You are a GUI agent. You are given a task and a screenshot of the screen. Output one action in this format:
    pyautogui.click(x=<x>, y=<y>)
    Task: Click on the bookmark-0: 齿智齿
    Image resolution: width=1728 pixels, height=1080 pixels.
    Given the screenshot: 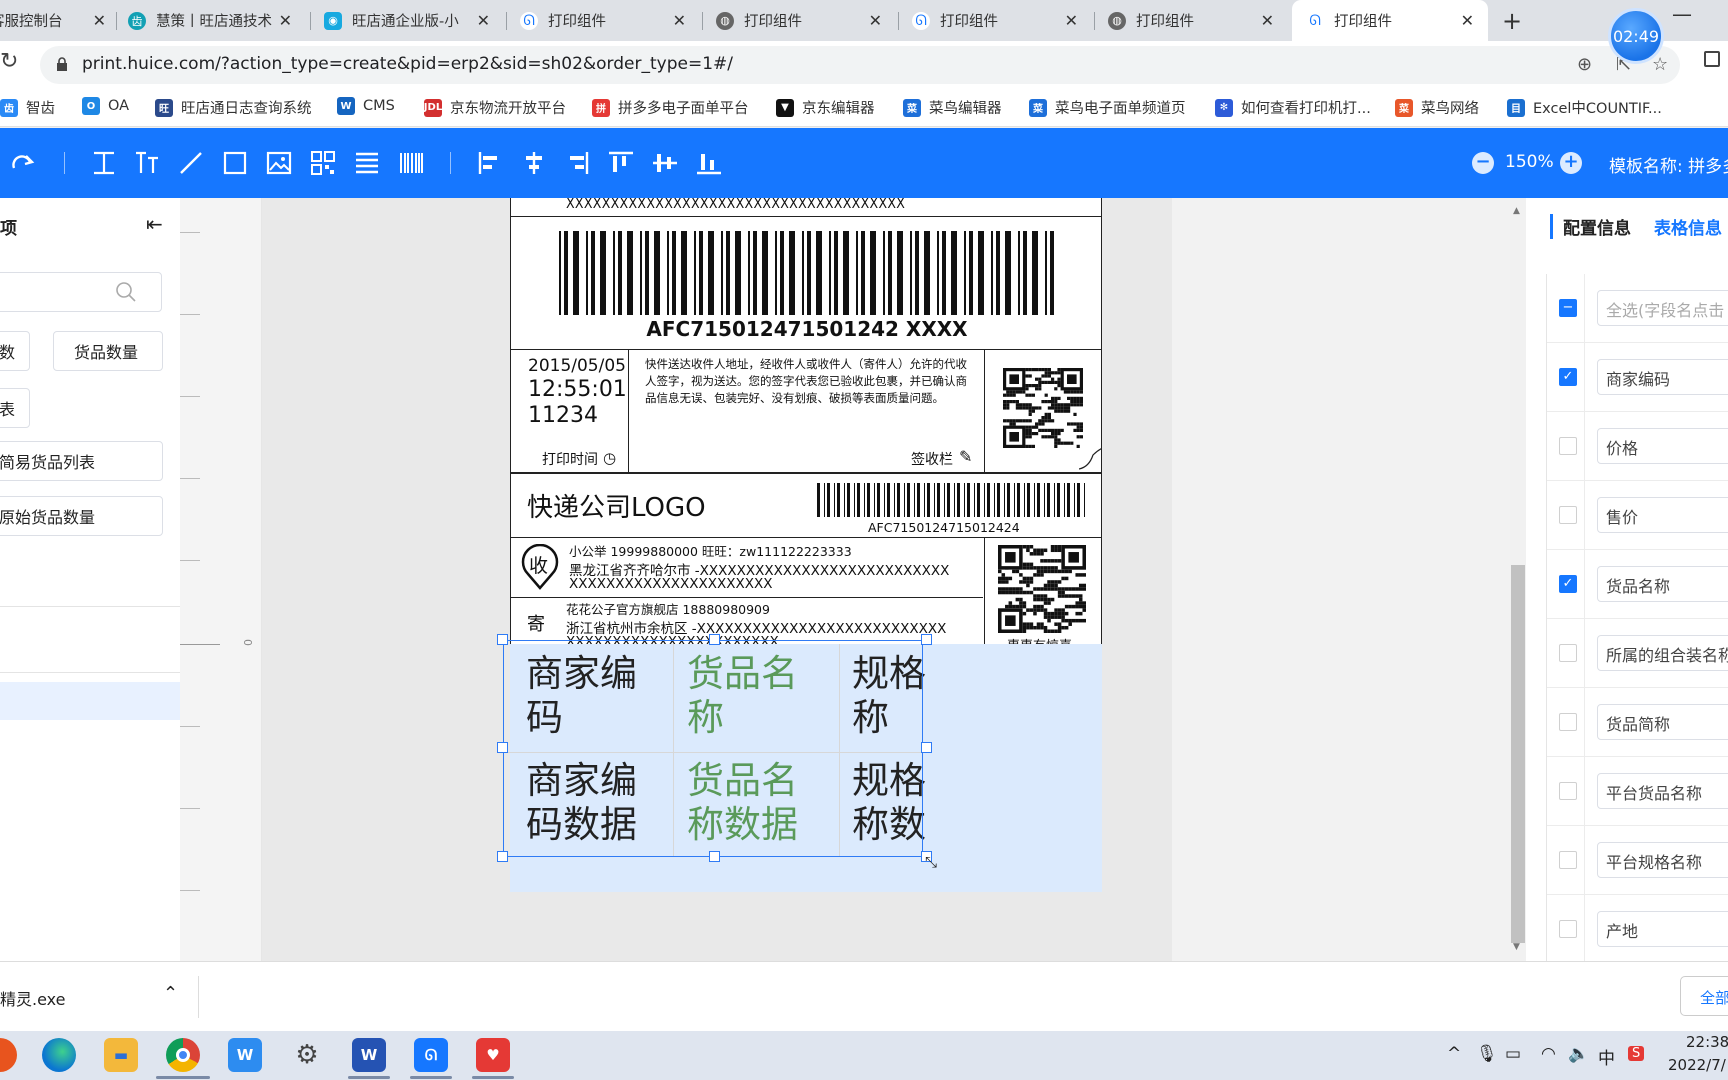 What is the action you would take?
    pyautogui.click(x=27, y=107)
    